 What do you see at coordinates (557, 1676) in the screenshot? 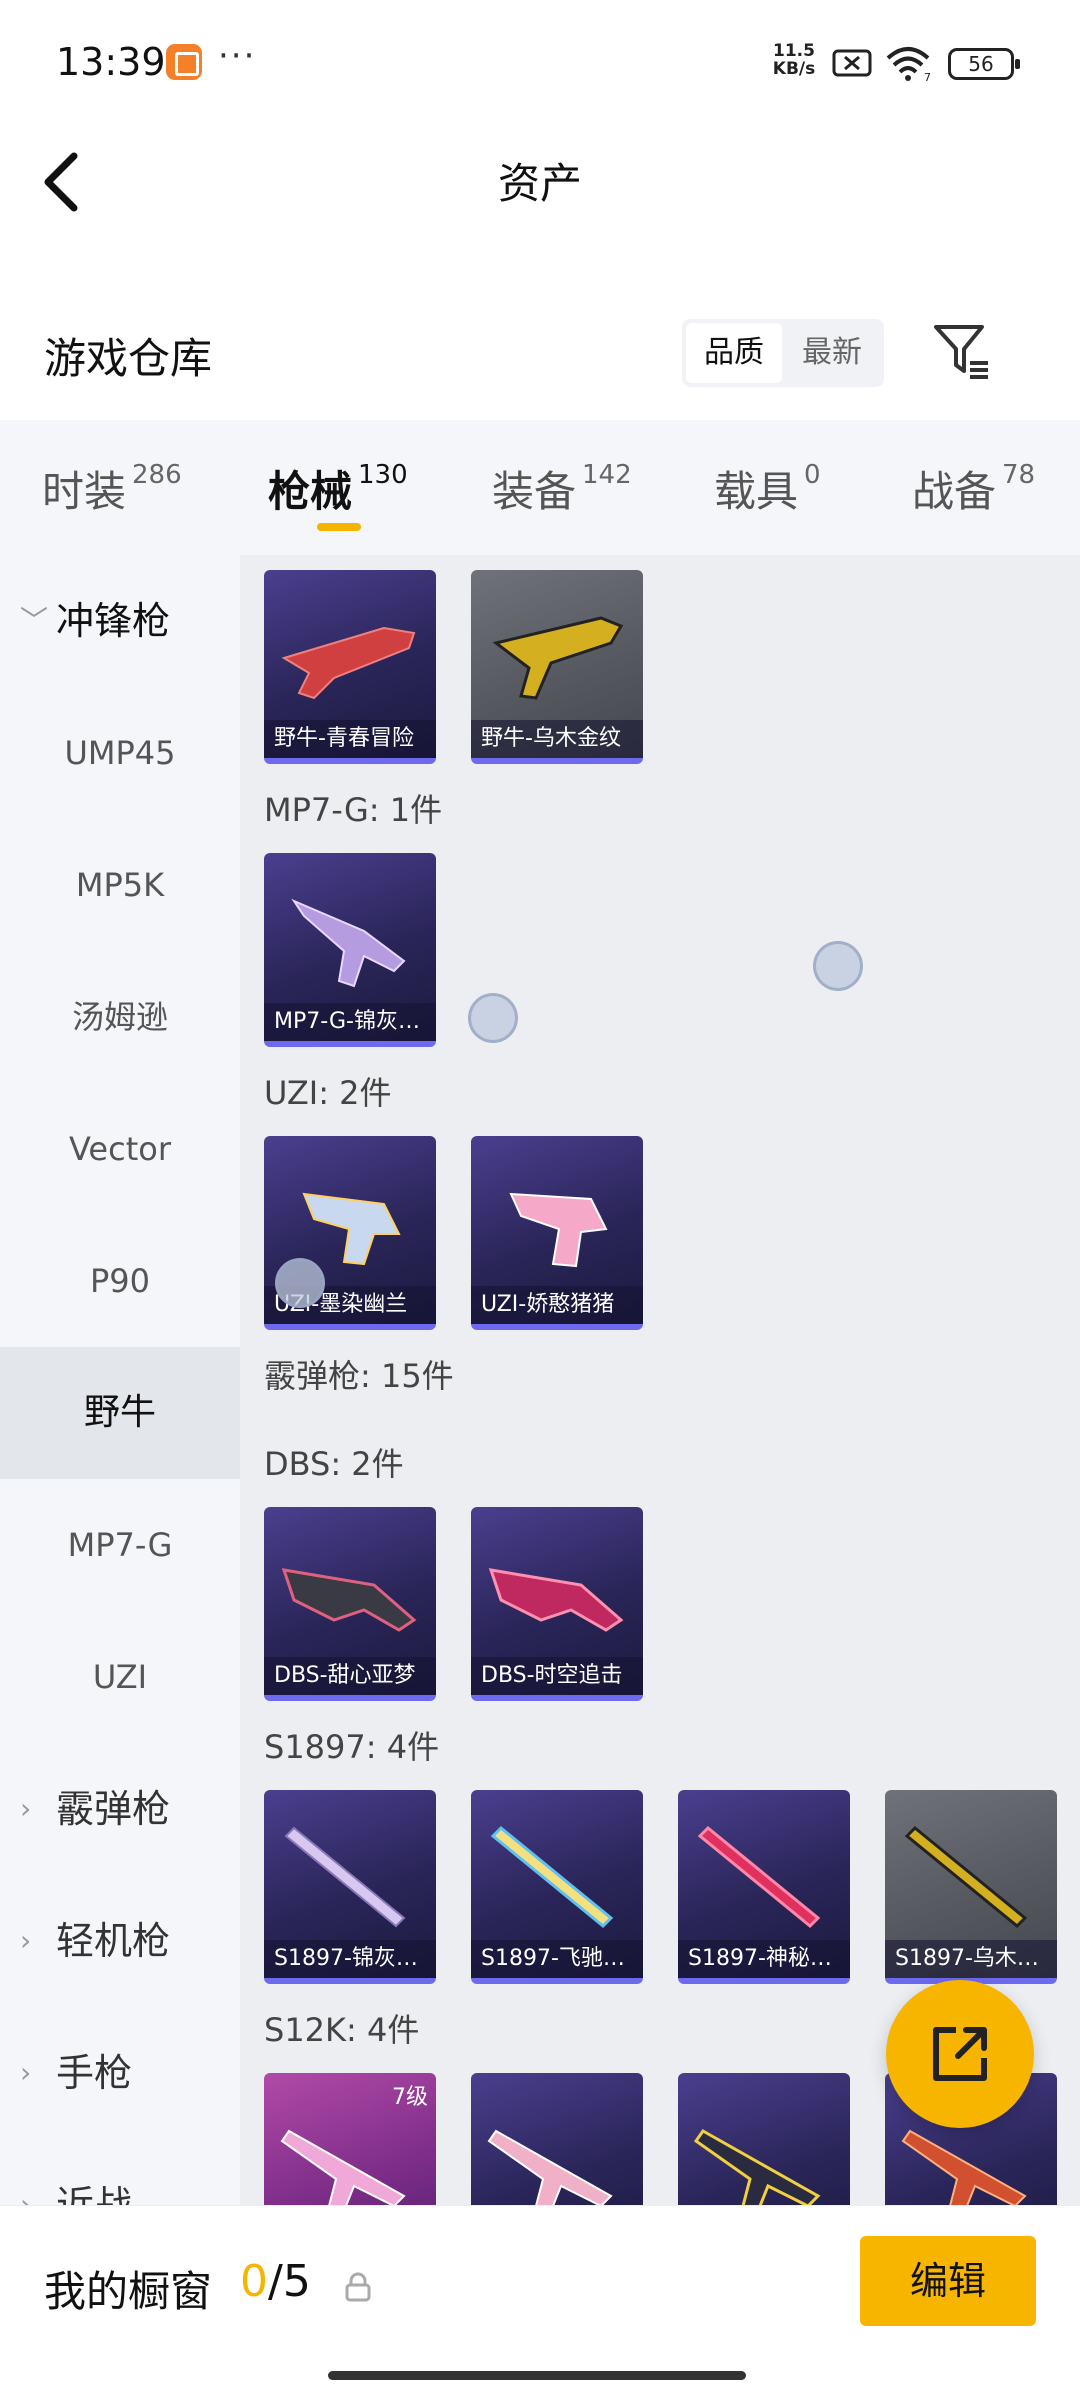
I see `skin-name: DBS-时空追击` at bounding box center [557, 1676].